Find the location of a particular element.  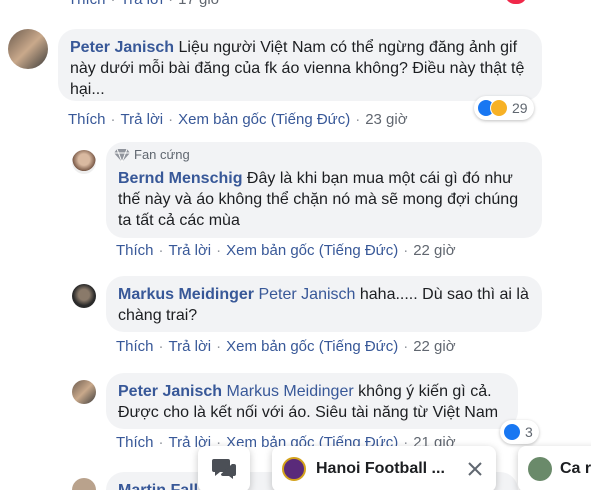

chat-tab: Ca r is located at coordinates (554, 468).